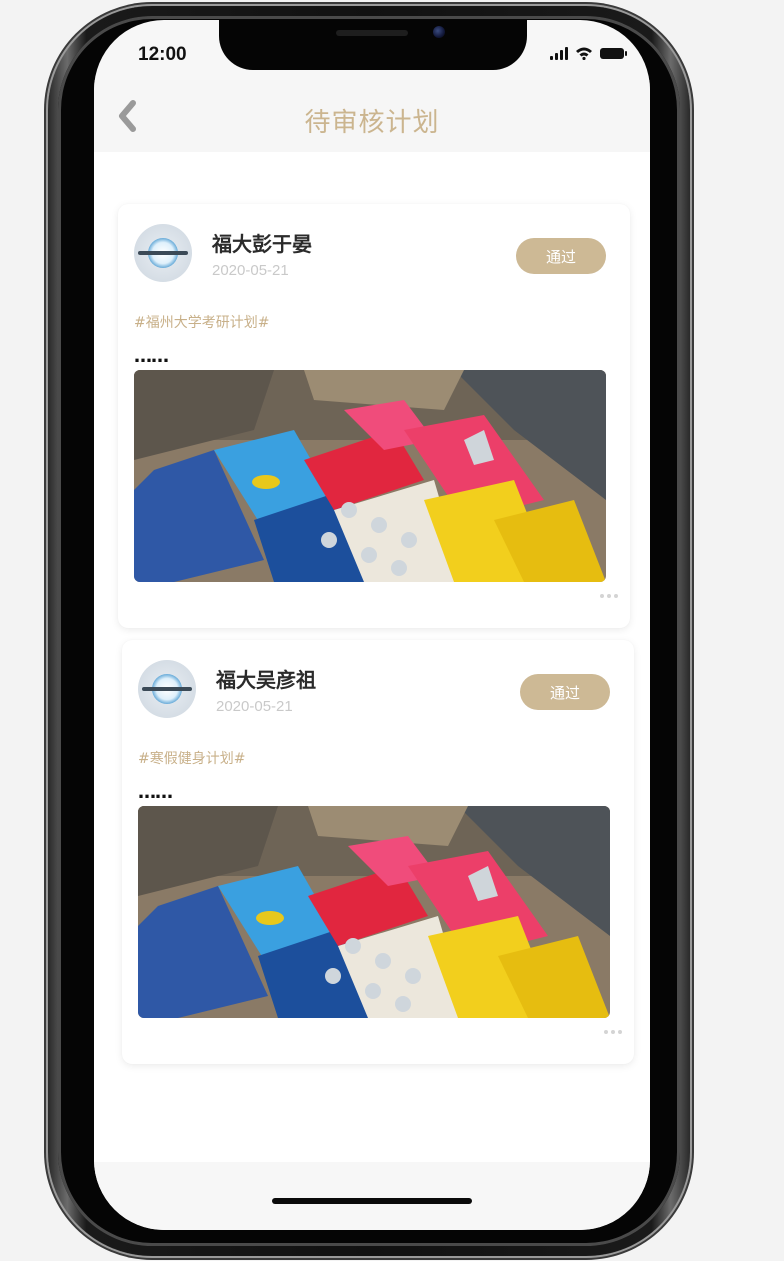  I want to click on topic-tag: #寒假健身计划#, so click(191, 758).